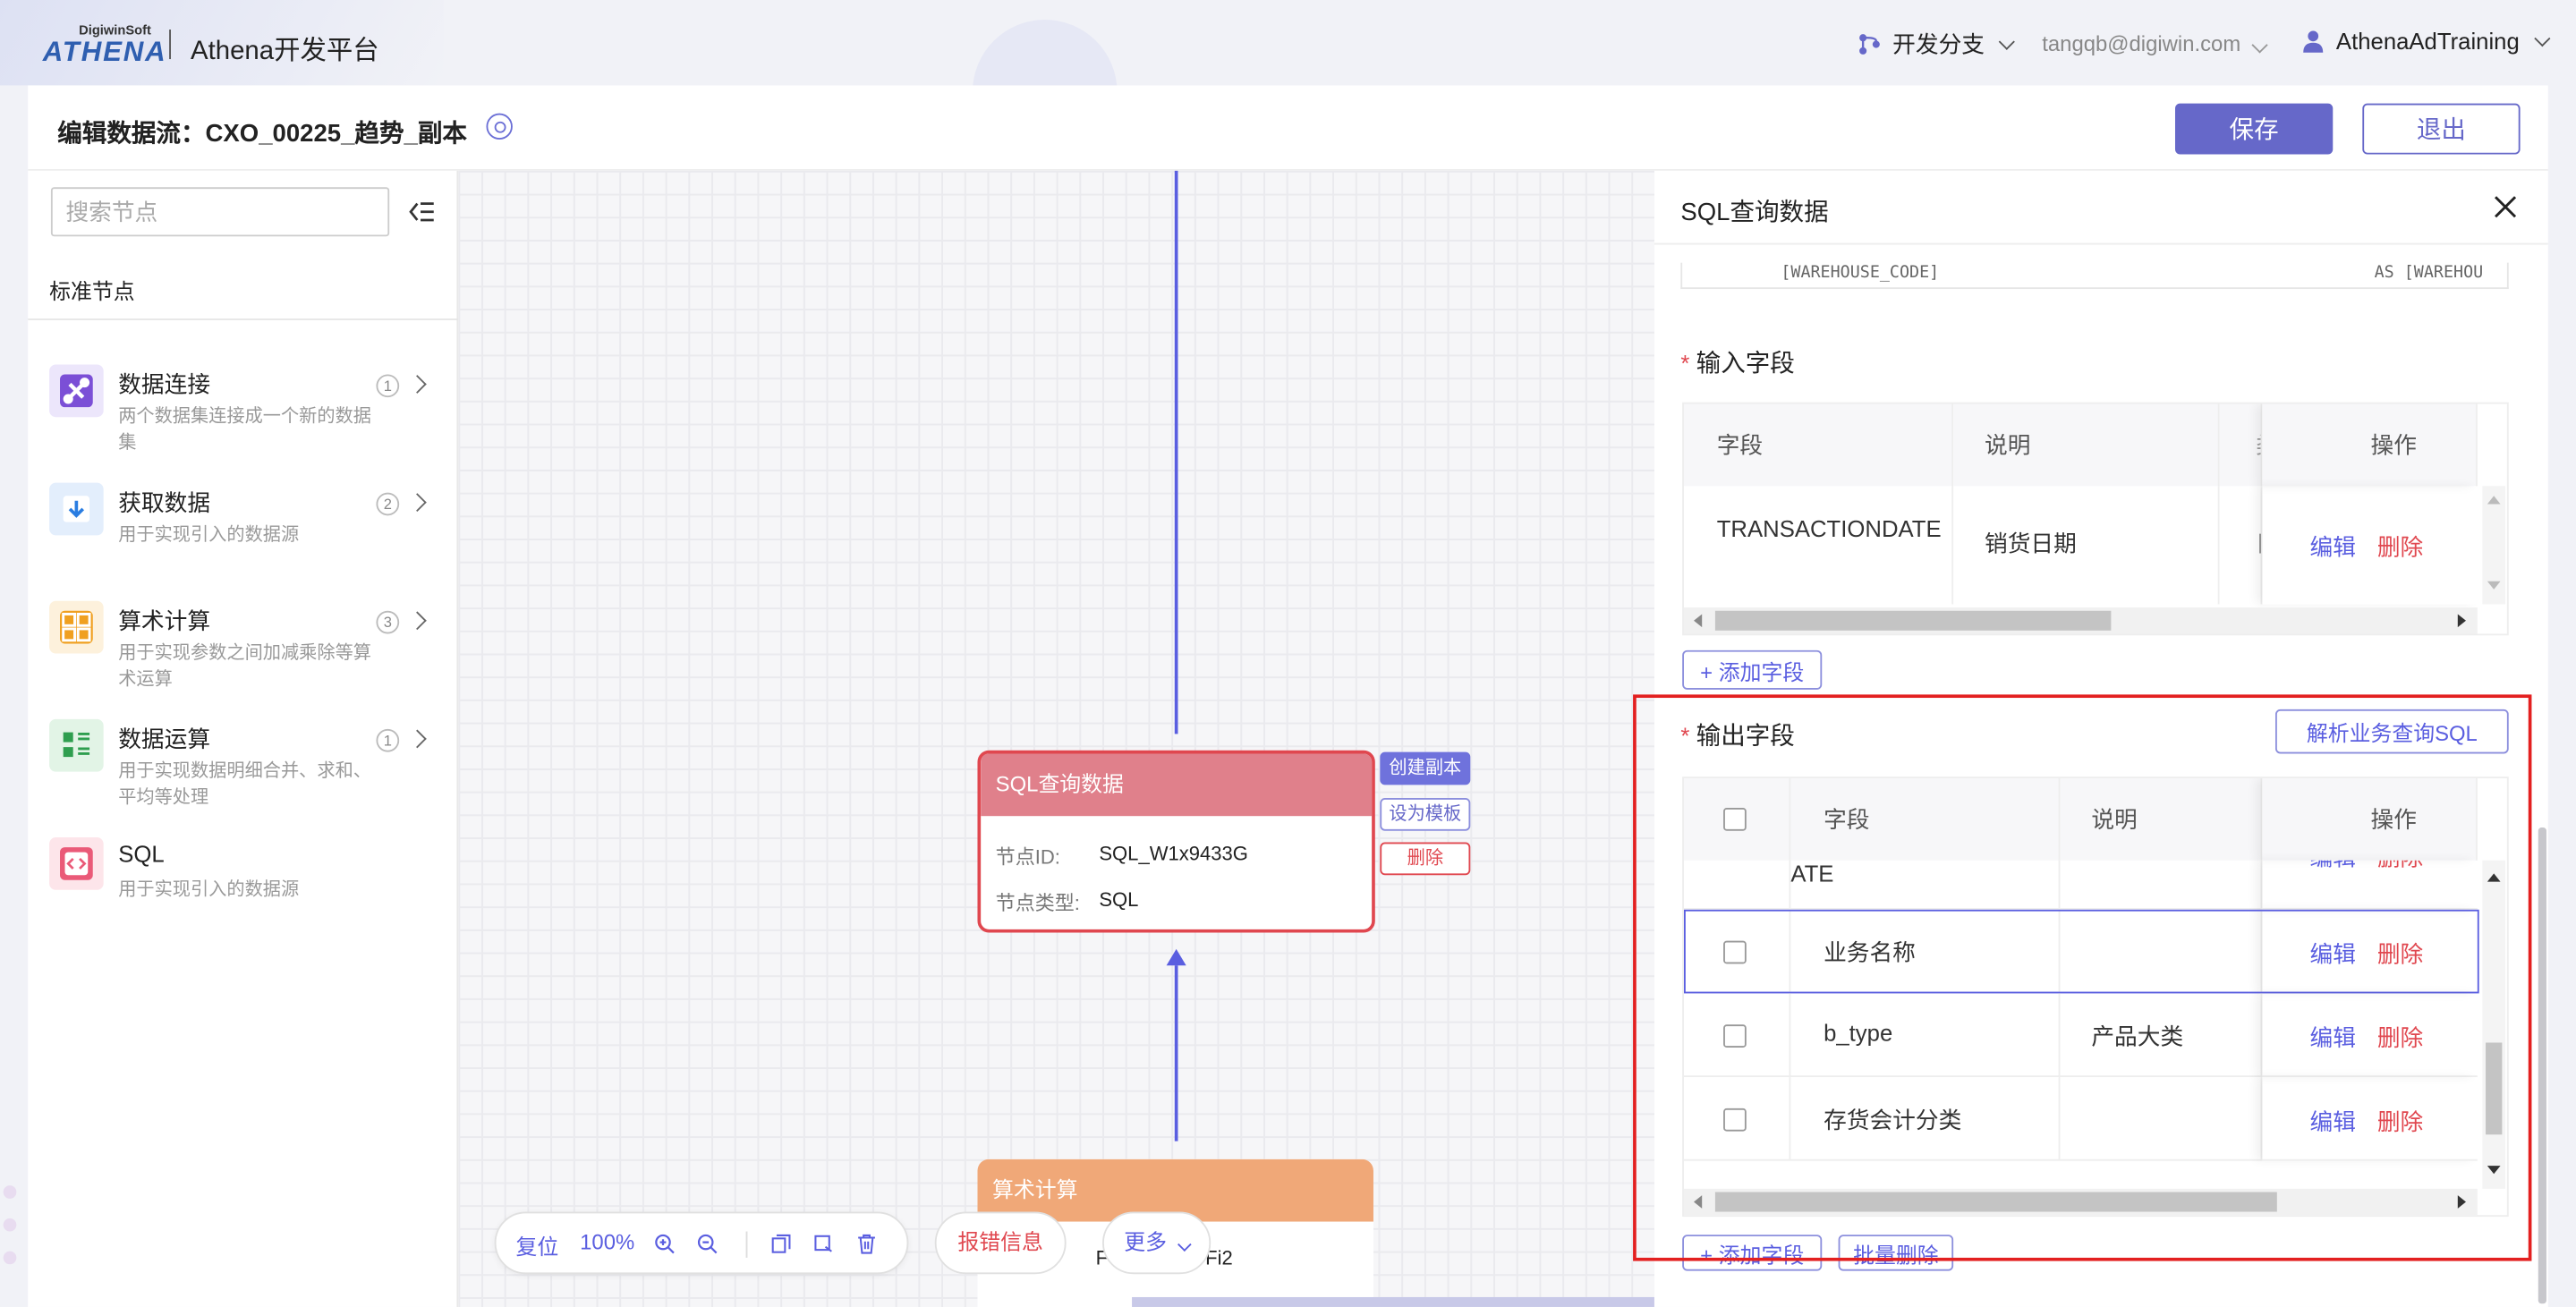 Image resolution: width=2576 pixels, height=1307 pixels. I want to click on link-icon, so click(76, 391).